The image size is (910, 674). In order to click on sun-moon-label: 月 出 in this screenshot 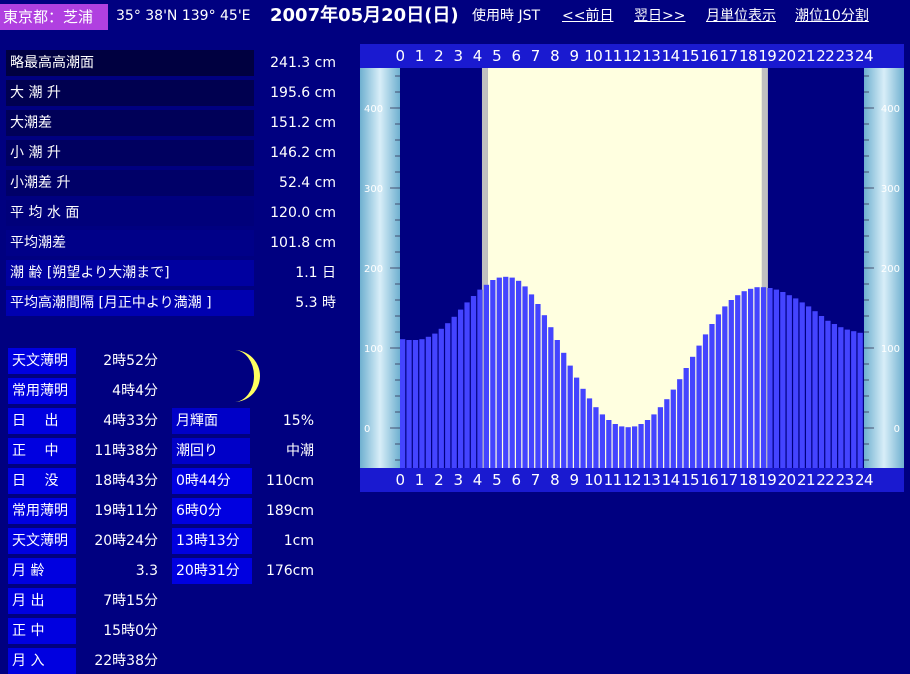, I will do `click(42, 601)`.